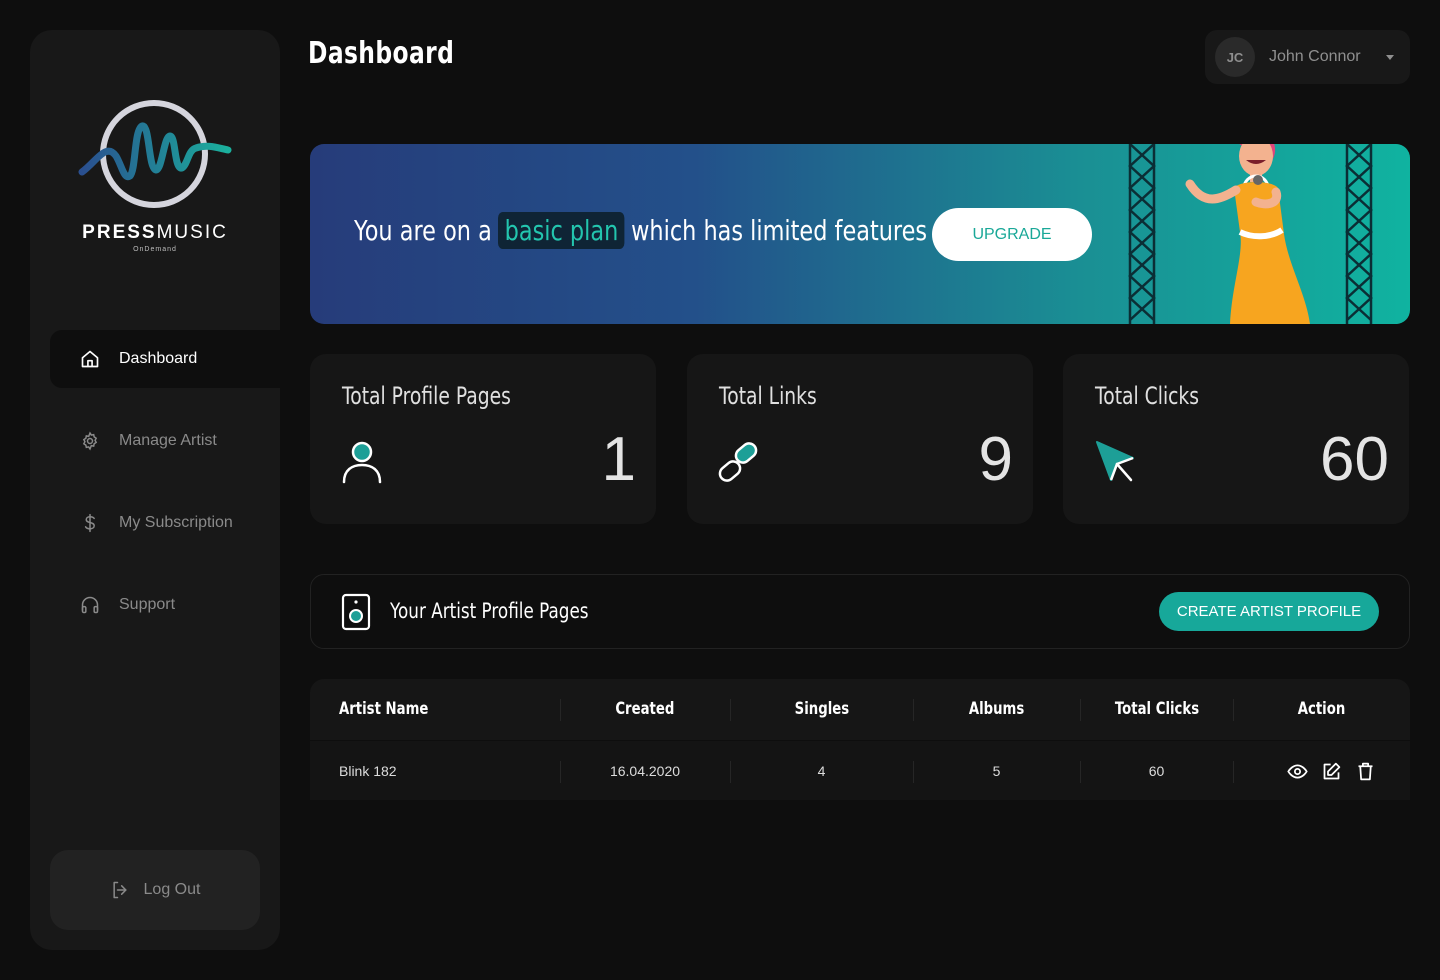  I want to click on sidebar-item-label: Dashboard, so click(158, 358).